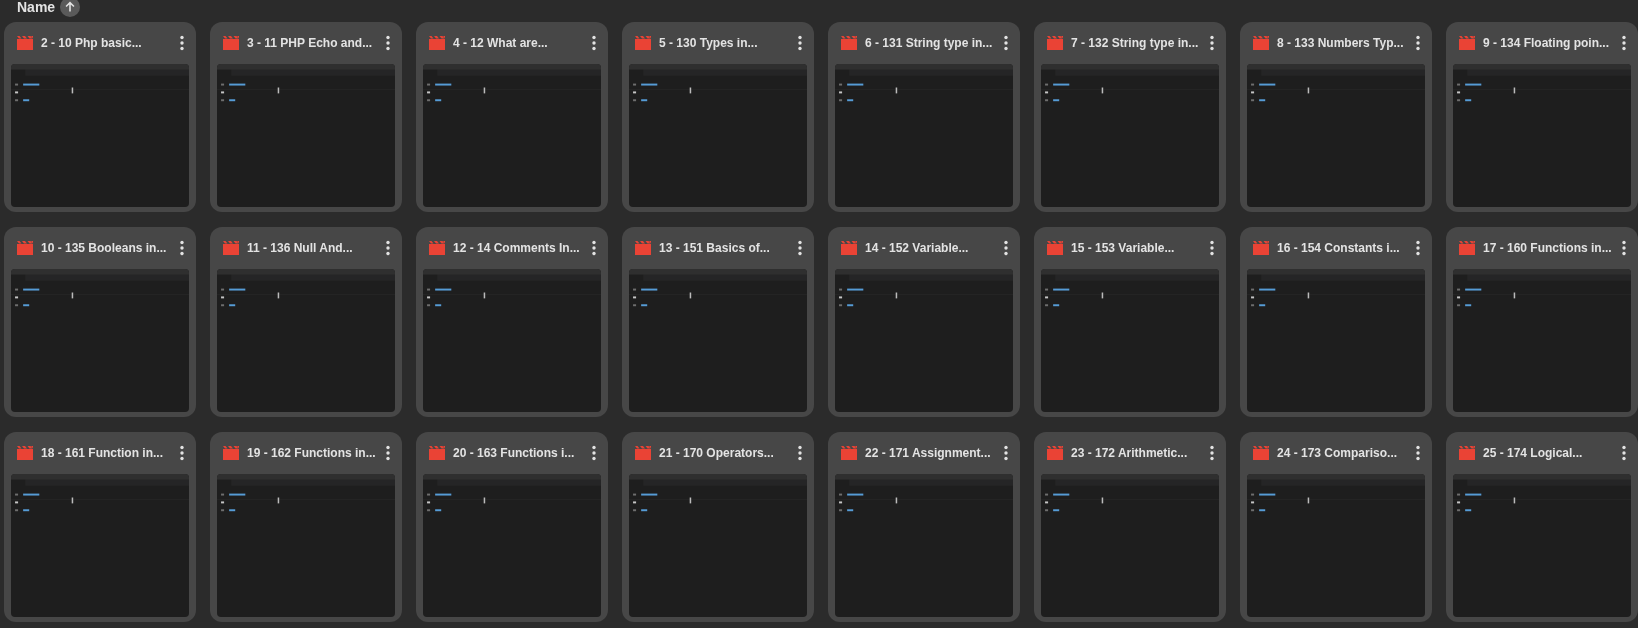  Describe the element at coordinates (70, 8) in the screenshot. I see `sort-direction-button` at that location.